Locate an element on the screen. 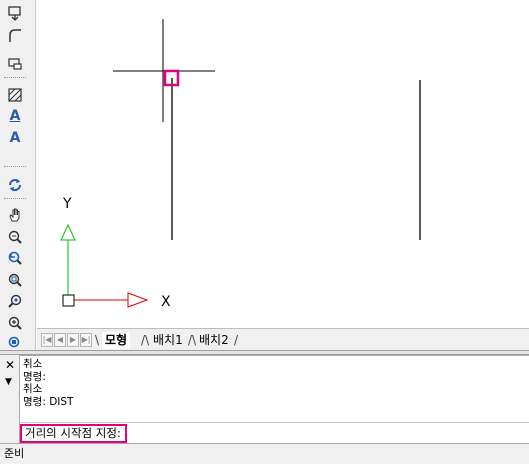  rectangle-arrow-icon is located at coordinates (15, 13).